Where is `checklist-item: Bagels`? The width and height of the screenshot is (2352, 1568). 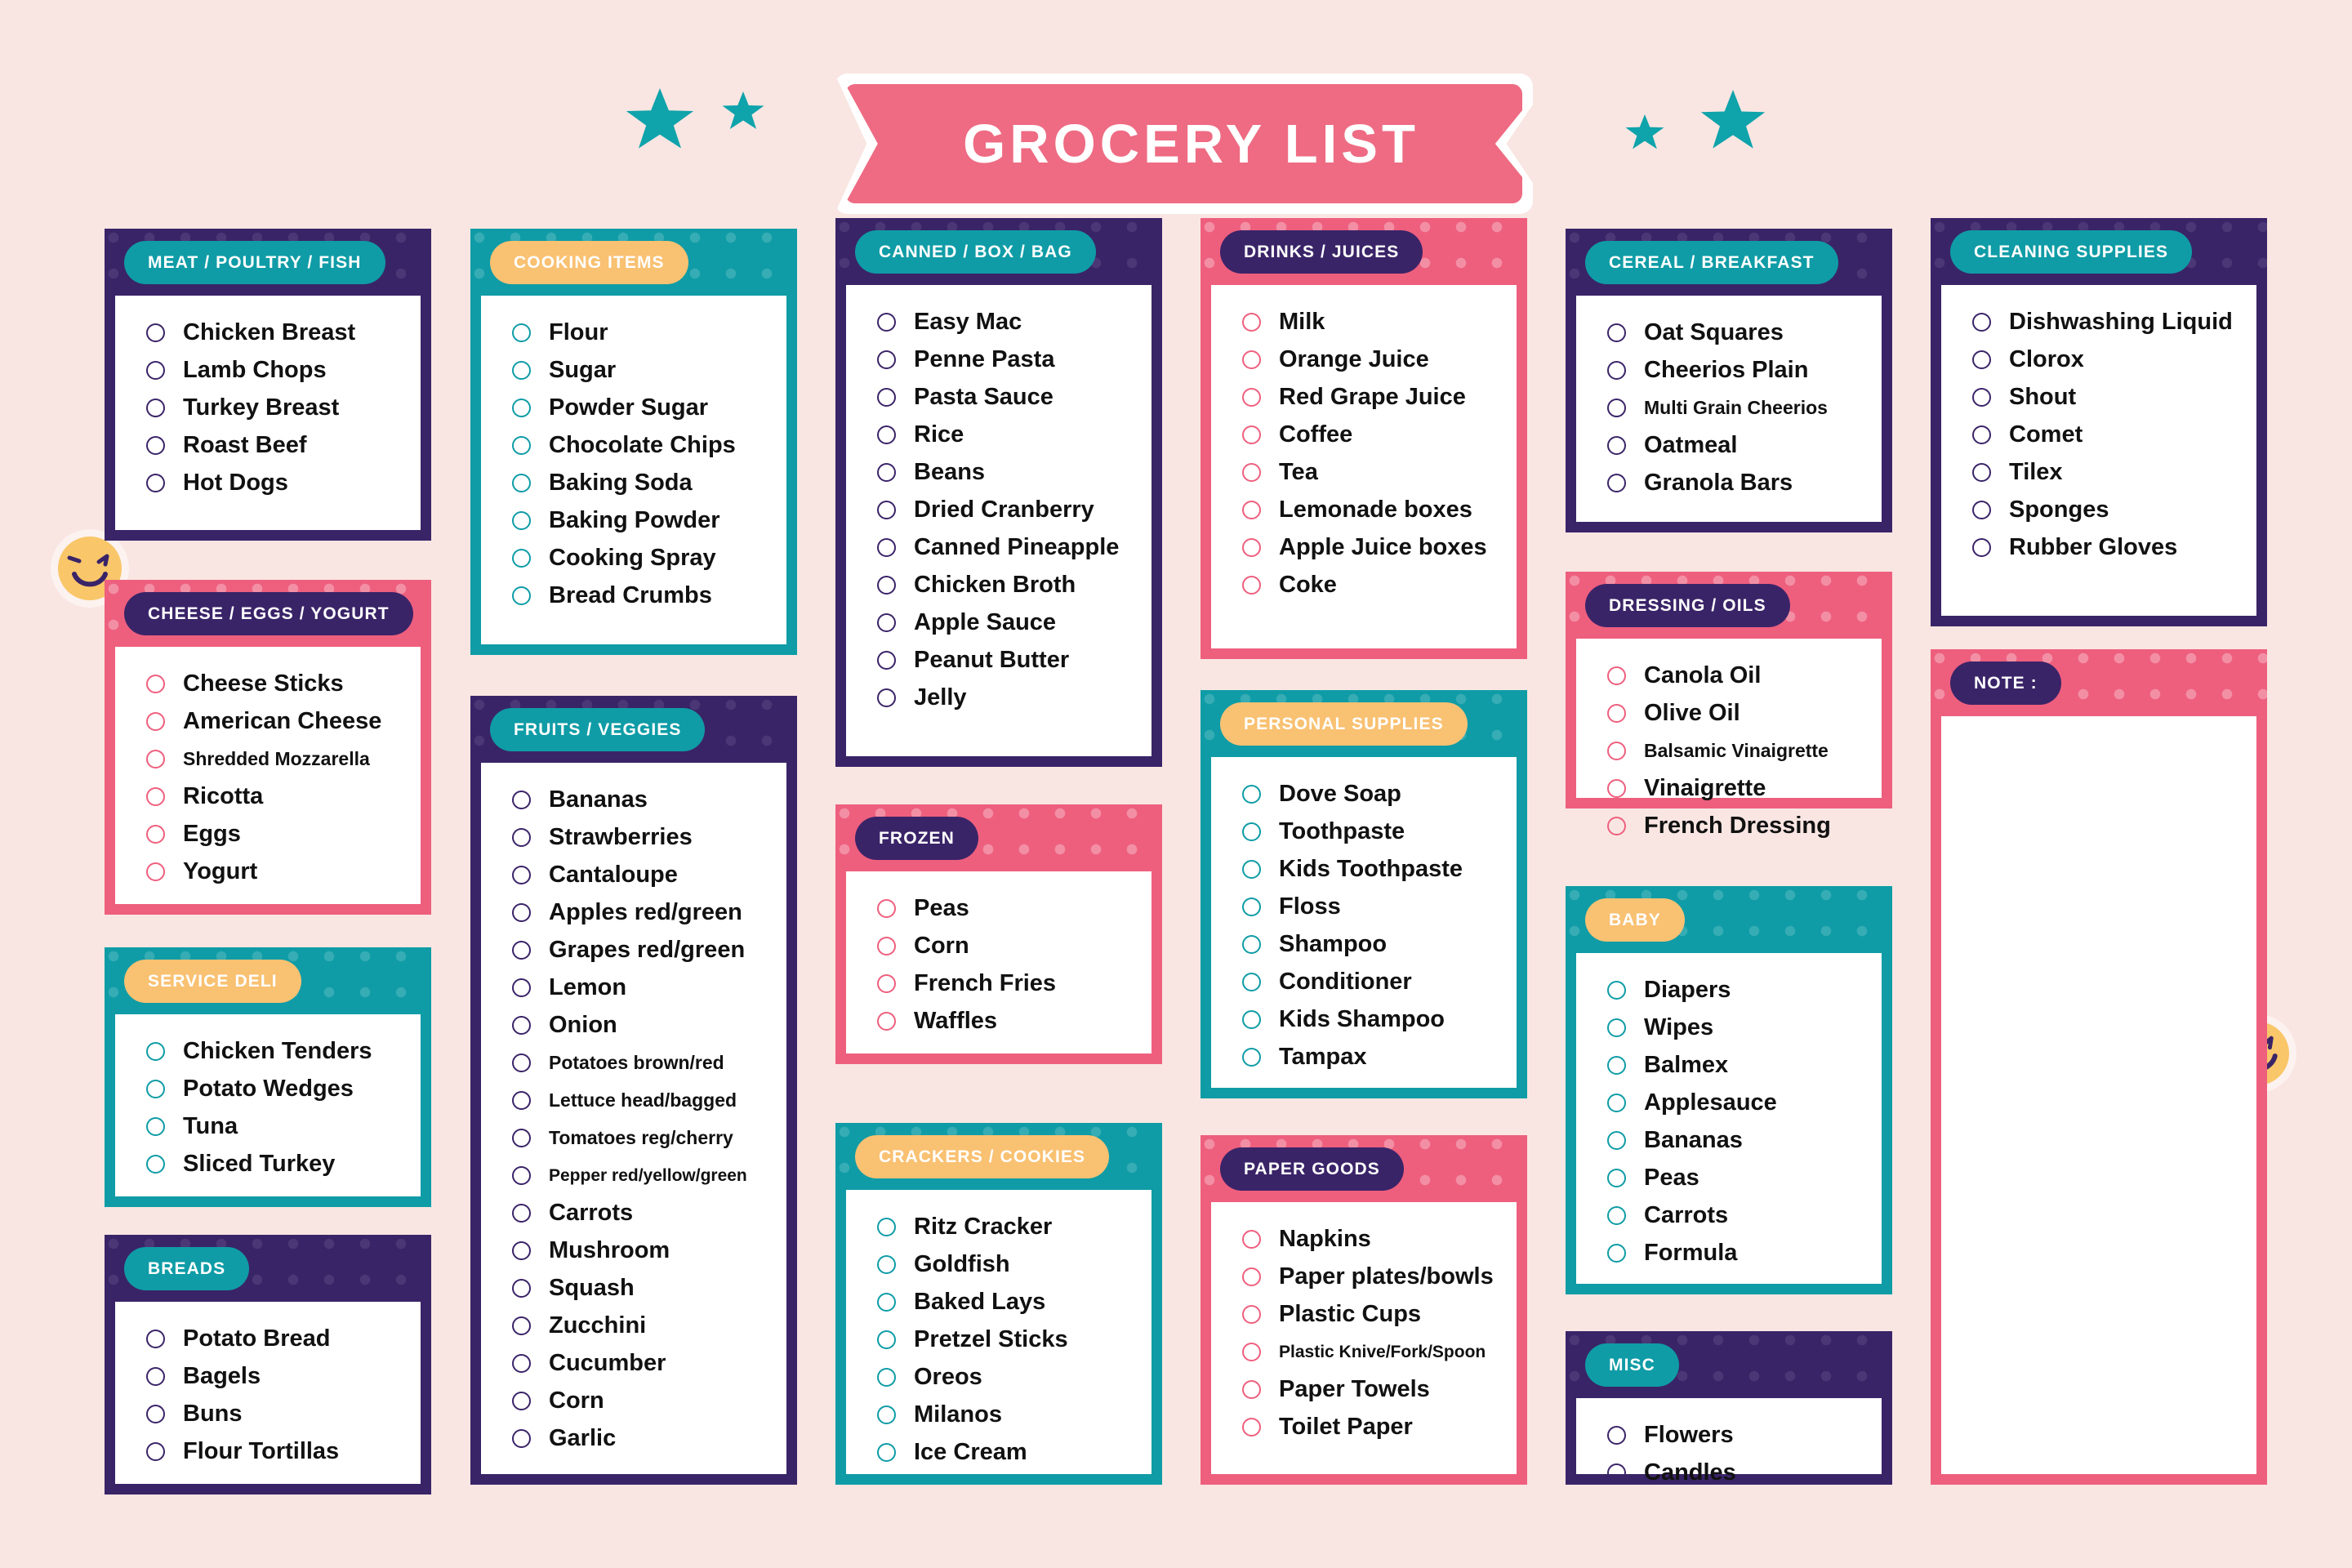 checklist-item: Bagels is located at coordinates (268, 1376).